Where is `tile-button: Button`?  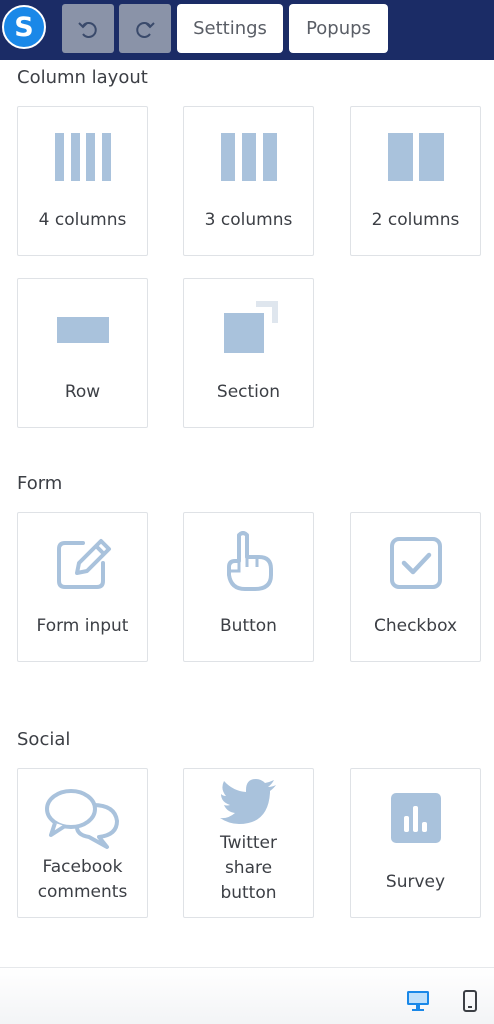 tile-button: Button is located at coordinates (248, 587).